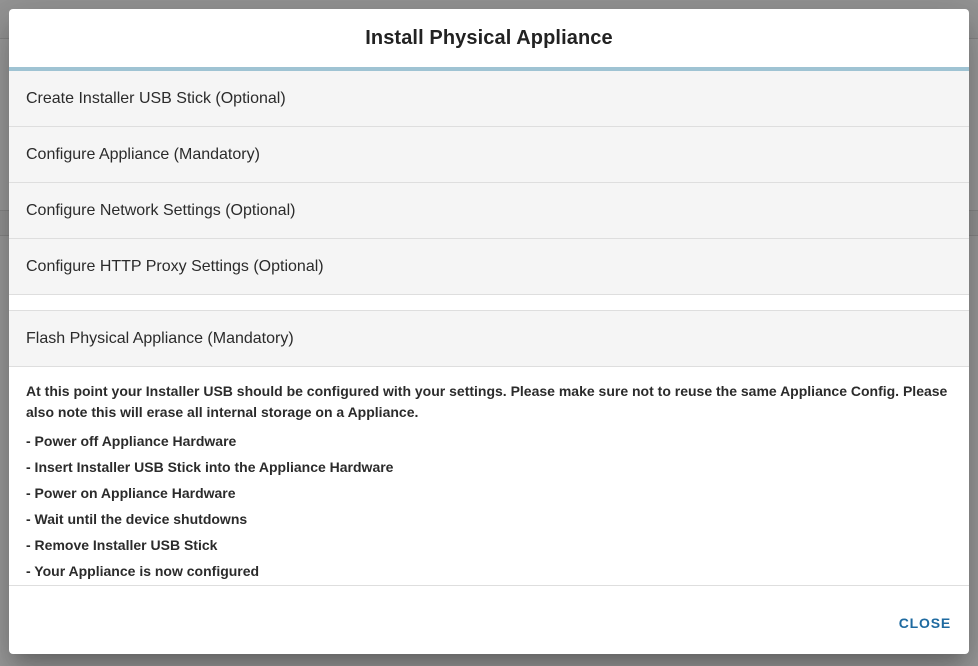 The image size is (978, 666). I want to click on instruction-item: - Your Appliance is now configured, so click(143, 571).